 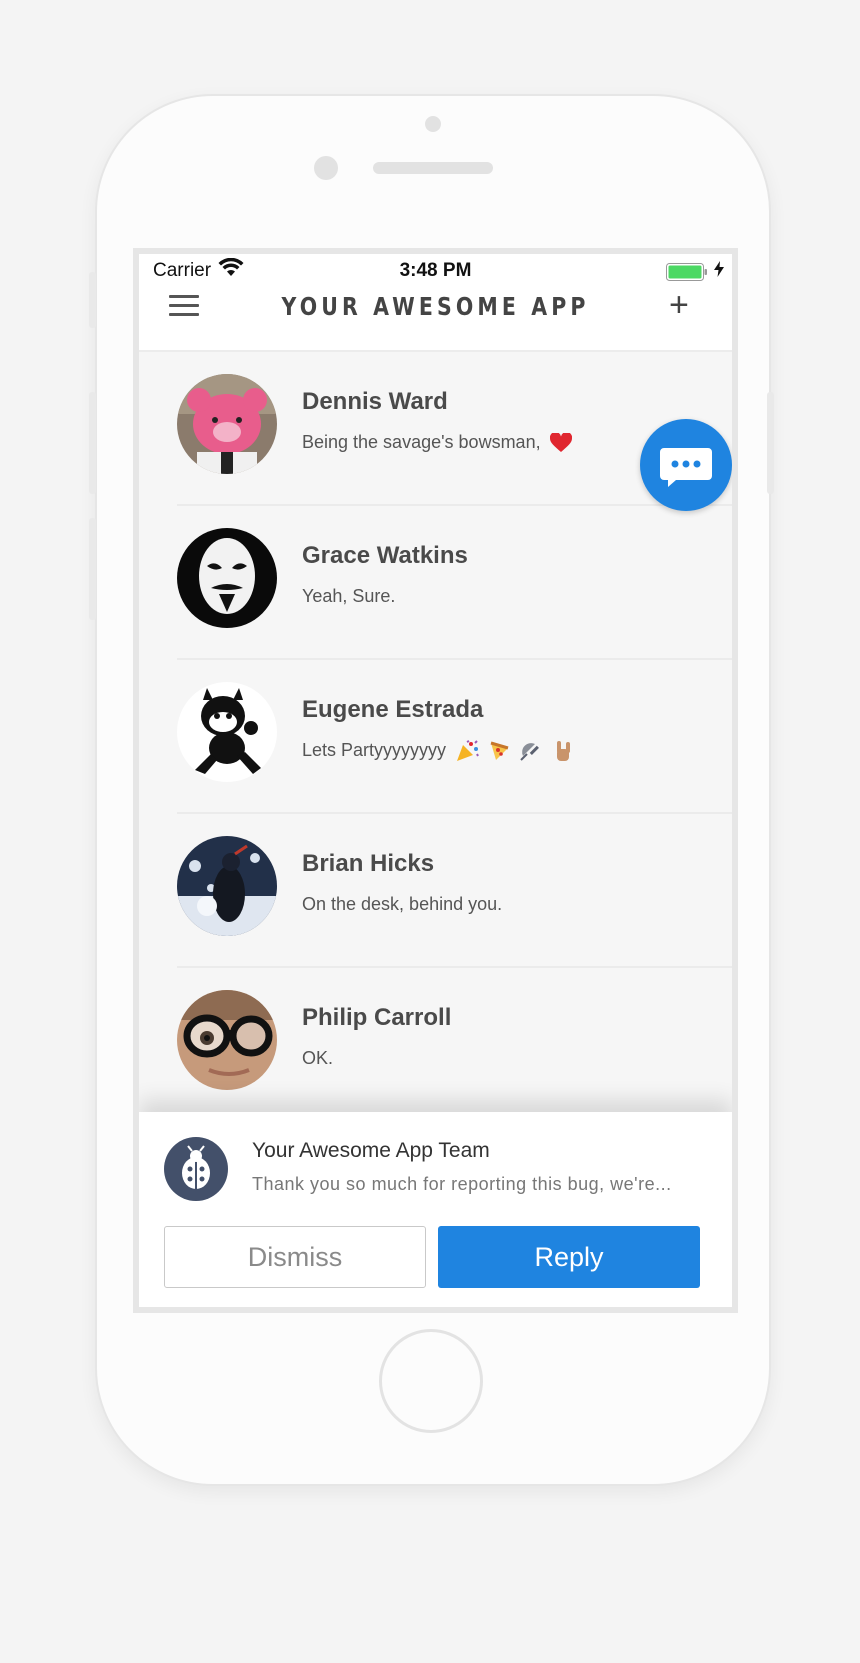 What do you see at coordinates (374, 750) in the screenshot?
I see `message-preview-text: Lets Partyyyyyyyy` at bounding box center [374, 750].